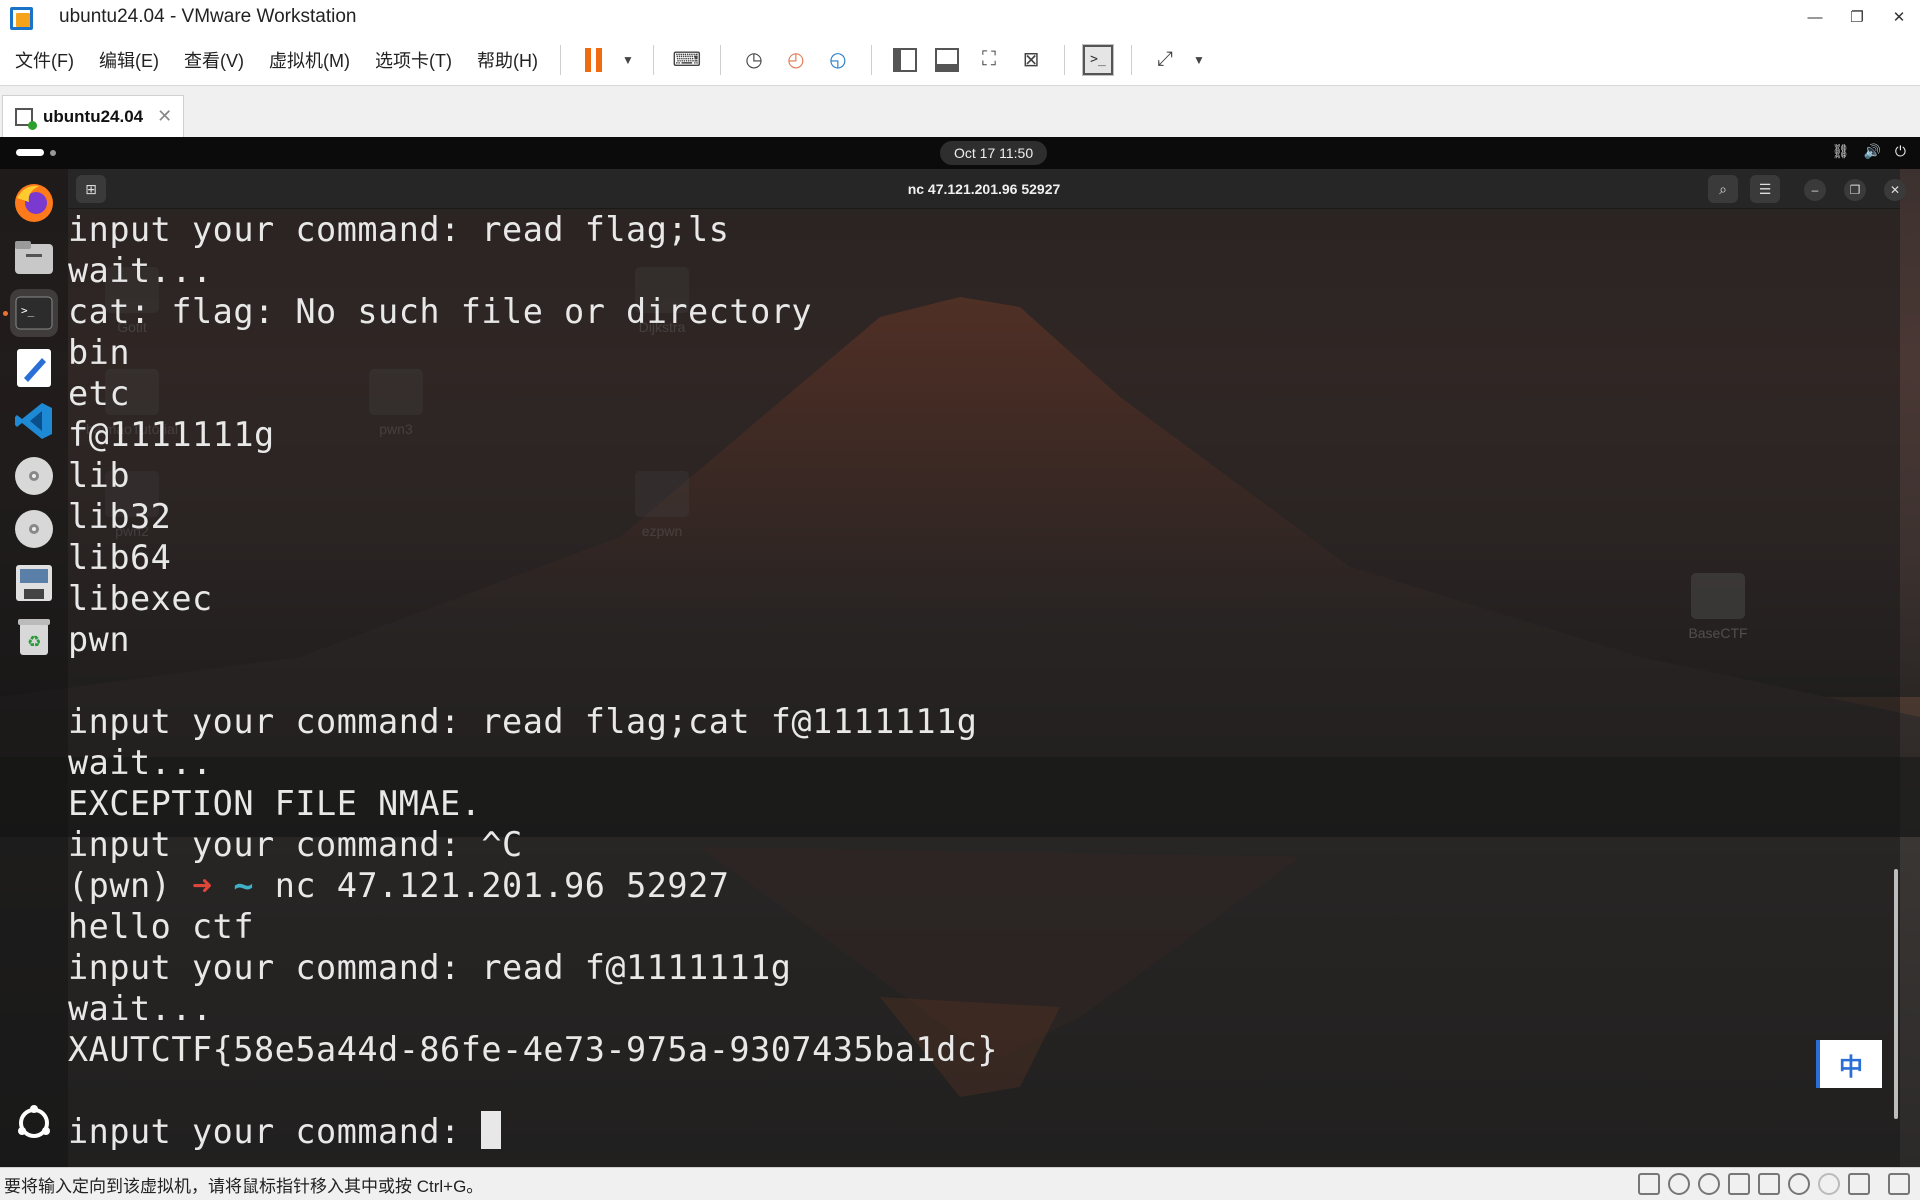 Image resolution: width=1920 pixels, height=1200 pixels. Describe the element at coordinates (120, 516) in the screenshot. I see `terminal-line: lib32` at that location.